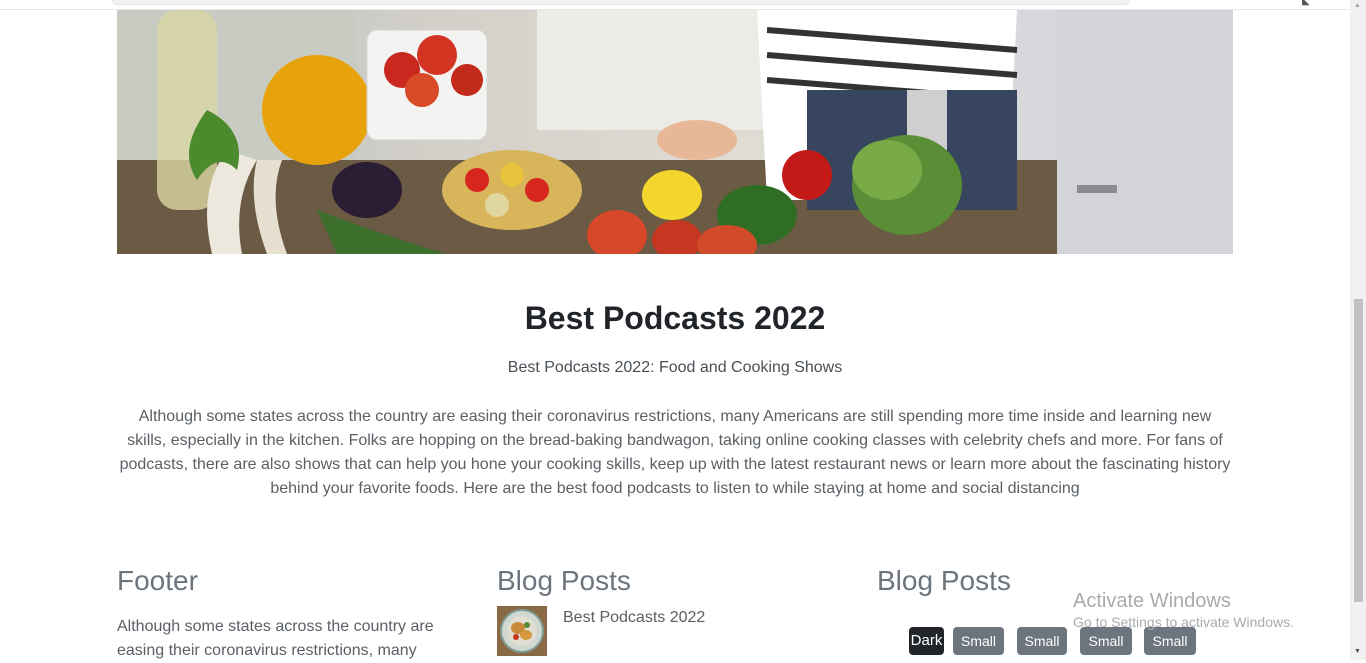  I want to click on scroll-up-icon: ▲, so click(1357, 5).